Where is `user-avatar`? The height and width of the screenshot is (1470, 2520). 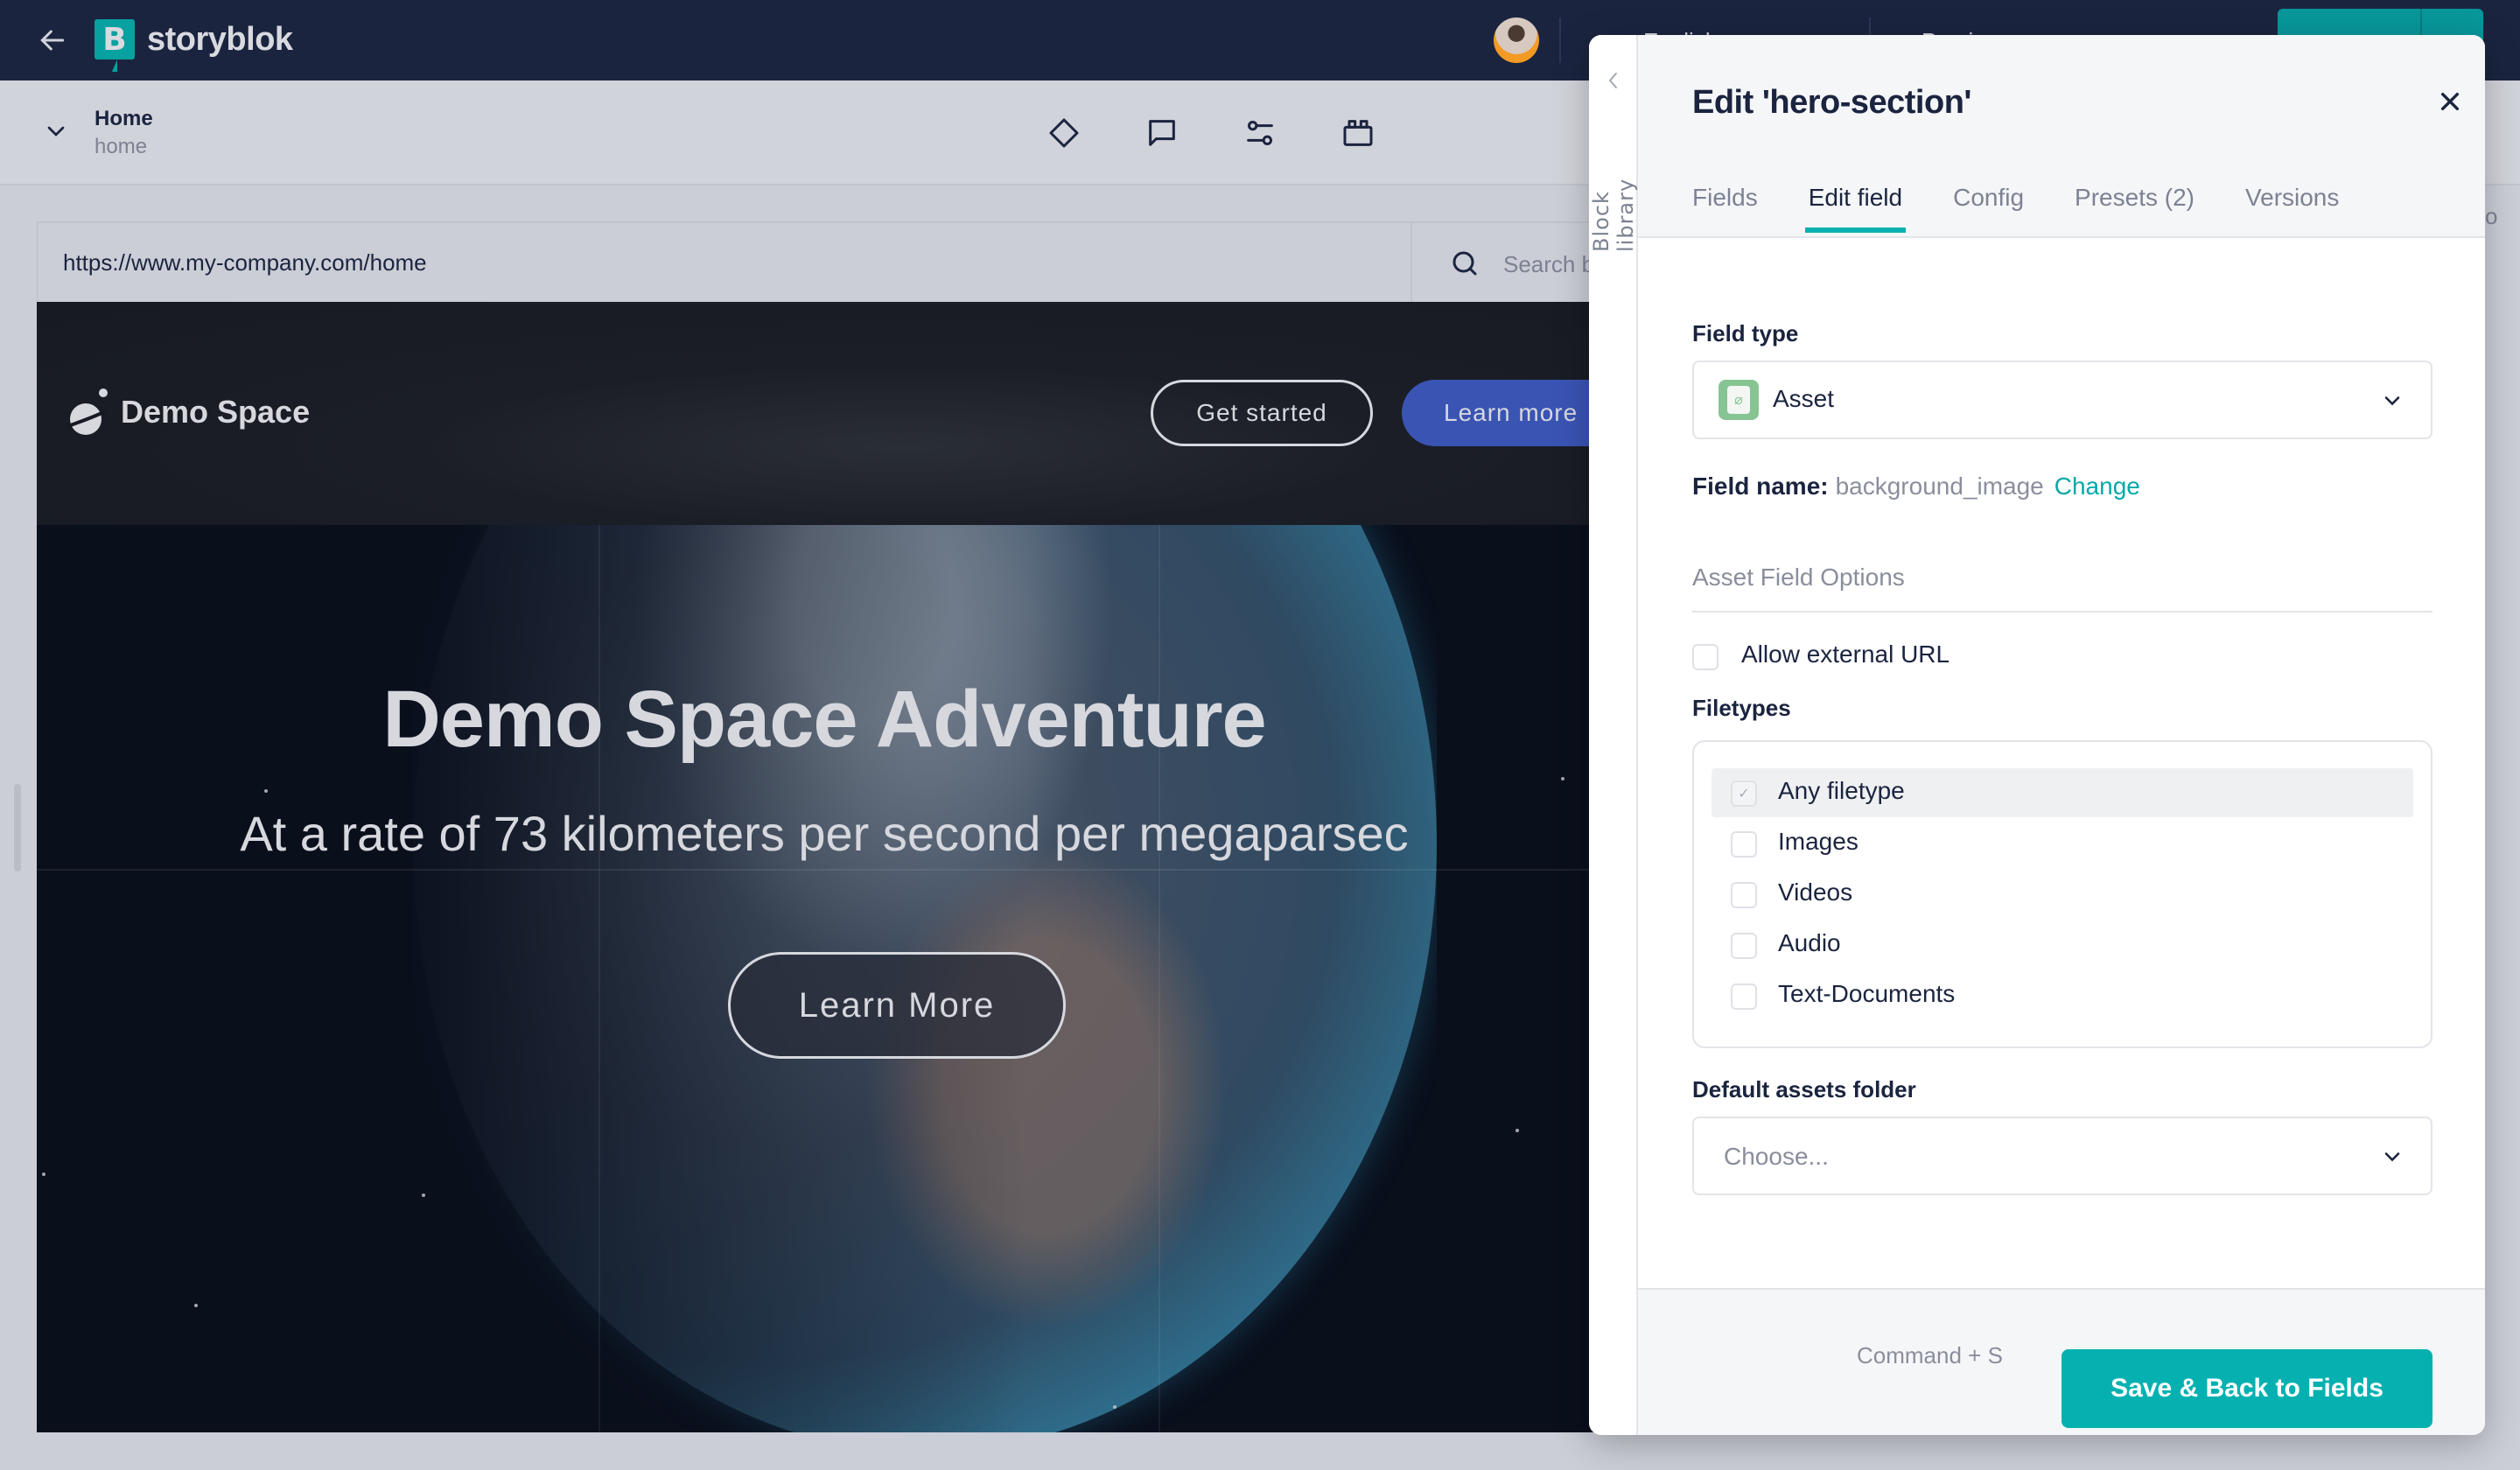
user-avatar is located at coordinates (1516, 40).